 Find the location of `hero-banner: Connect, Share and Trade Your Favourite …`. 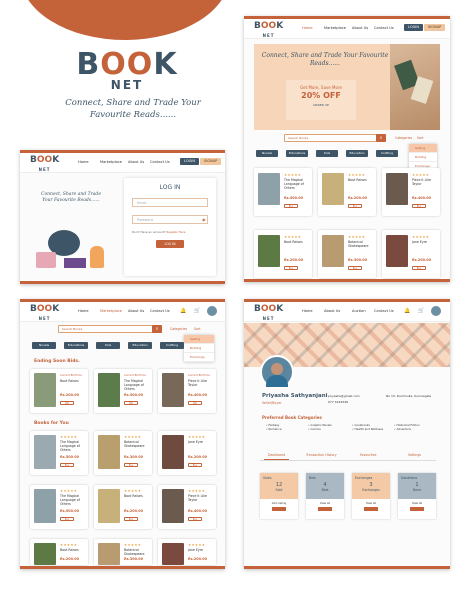

hero-banner: Connect, Share and Trade Your Favourite … is located at coordinates (347, 87).